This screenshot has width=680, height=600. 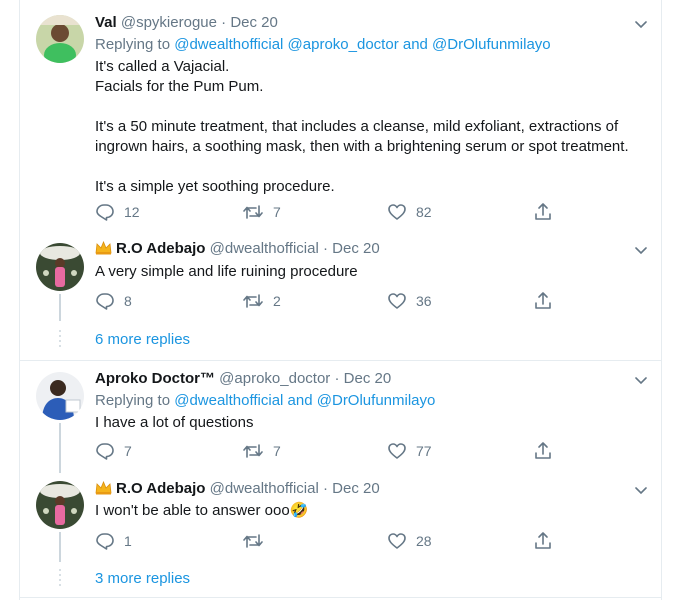 I want to click on tweet-header: Val @spykierogue · Dec 20, so click(x=186, y=23).